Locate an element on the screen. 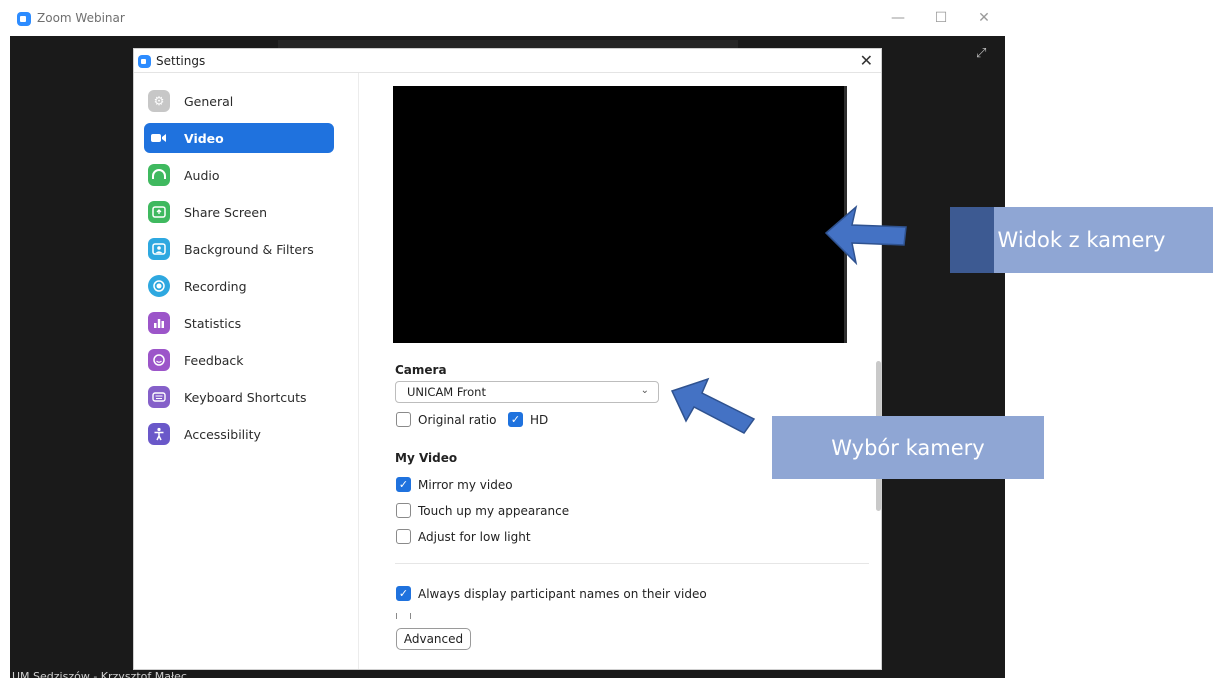  mirror-video-option: ✓ Mirror my video is located at coordinates (454, 484).